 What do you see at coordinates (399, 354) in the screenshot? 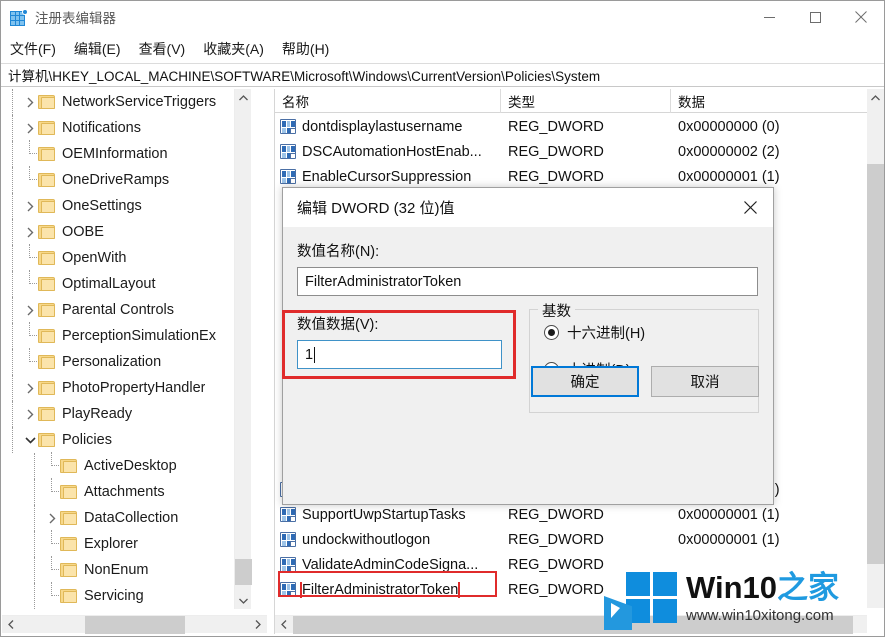
I see `value-data-input: 1` at bounding box center [399, 354].